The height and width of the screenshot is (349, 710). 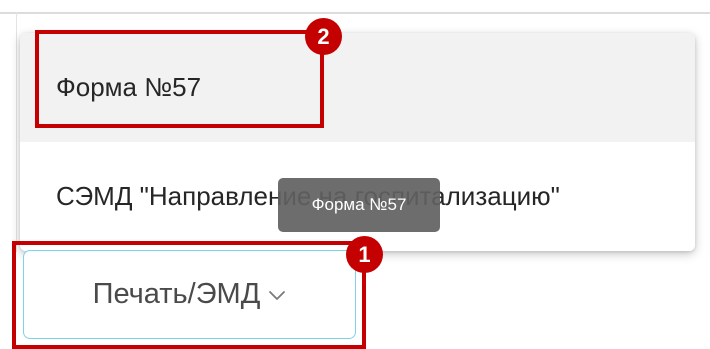 I want to click on step-badge-1: 1, so click(x=364, y=254).